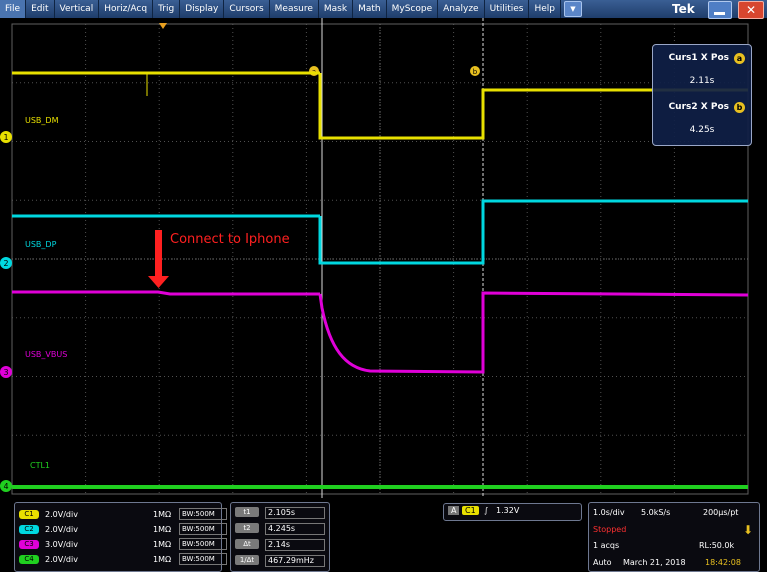 The width and height of the screenshot is (767, 572). What do you see at coordinates (739, 107) in the screenshot?
I see `curs2-badge: b` at bounding box center [739, 107].